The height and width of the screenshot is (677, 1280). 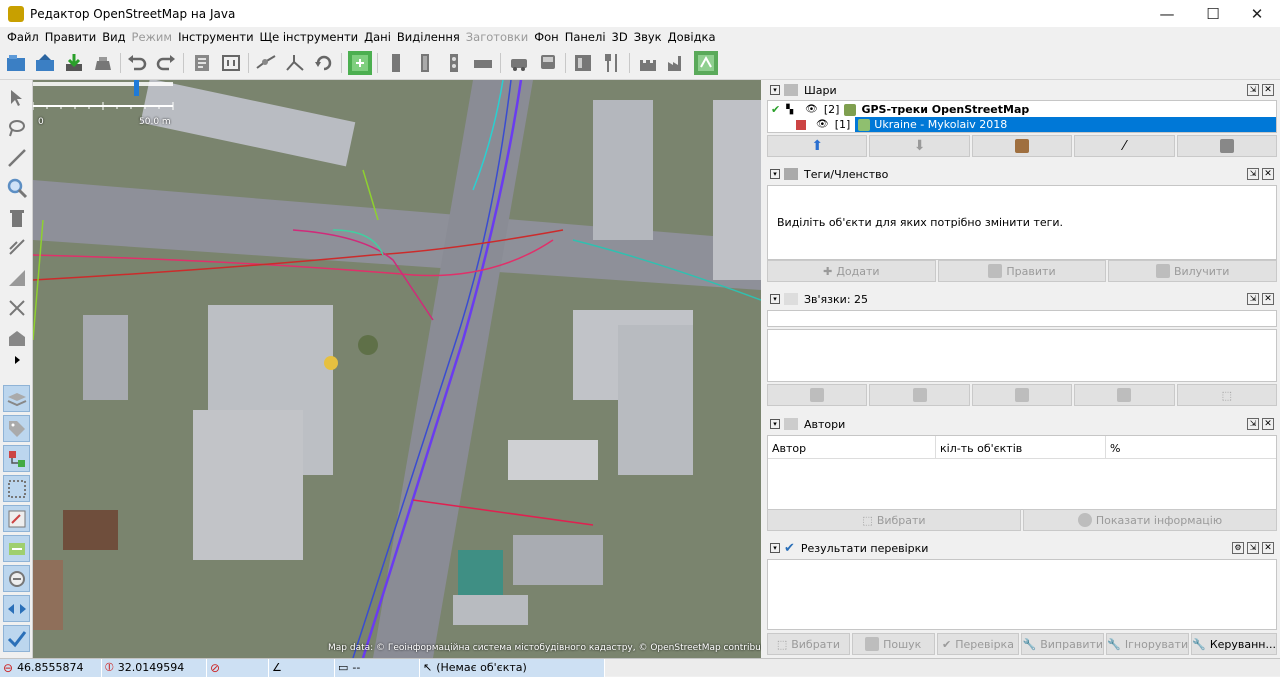 What do you see at coordinates (1065, 124) in the screenshot?
I see `selected-layer-row: Ukraine - Mykolaiv 2018` at bounding box center [1065, 124].